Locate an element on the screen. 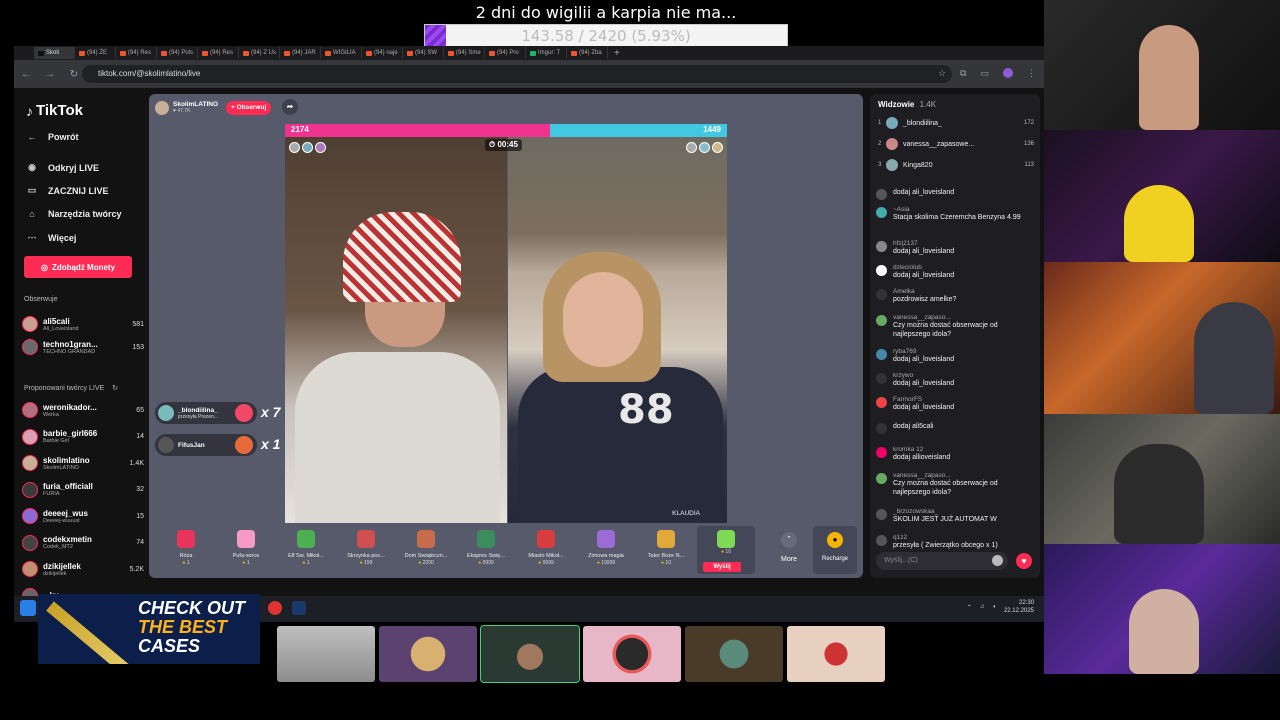 The image size is (1280, 720). top-viewer-row: 1 _blondiilina_ 172 is located at coordinates (956, 123).